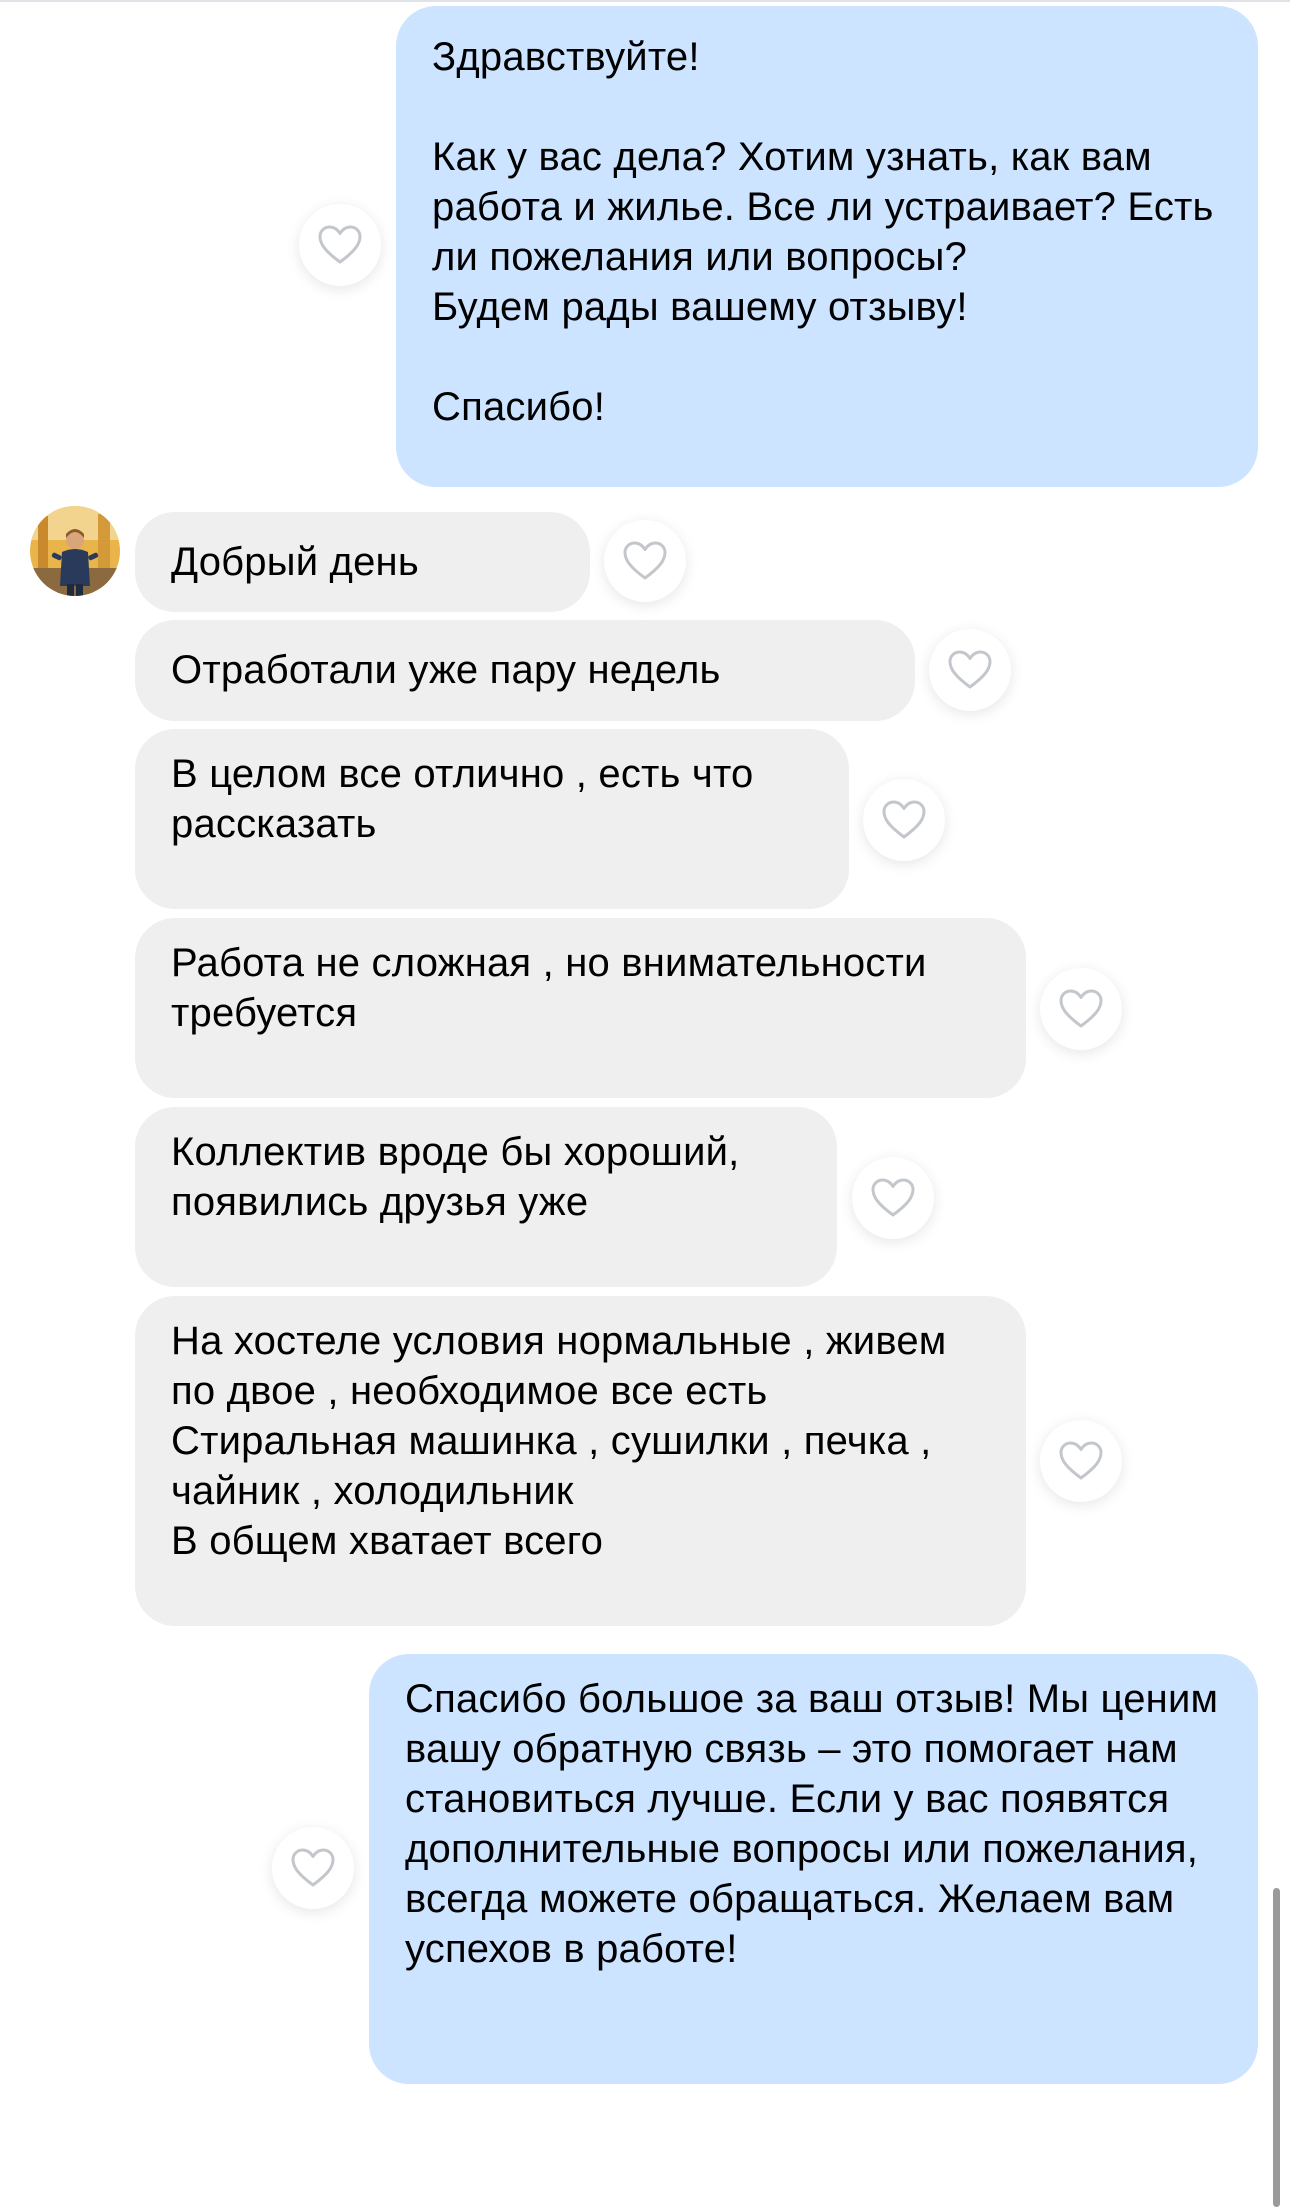 Image resolution: width=1290 pixels, height=2207 pixels. What do you see at coordinates (1276, 2047) in the screenshot?
I see `scrollbar` at bounding box center [1276, 2047].